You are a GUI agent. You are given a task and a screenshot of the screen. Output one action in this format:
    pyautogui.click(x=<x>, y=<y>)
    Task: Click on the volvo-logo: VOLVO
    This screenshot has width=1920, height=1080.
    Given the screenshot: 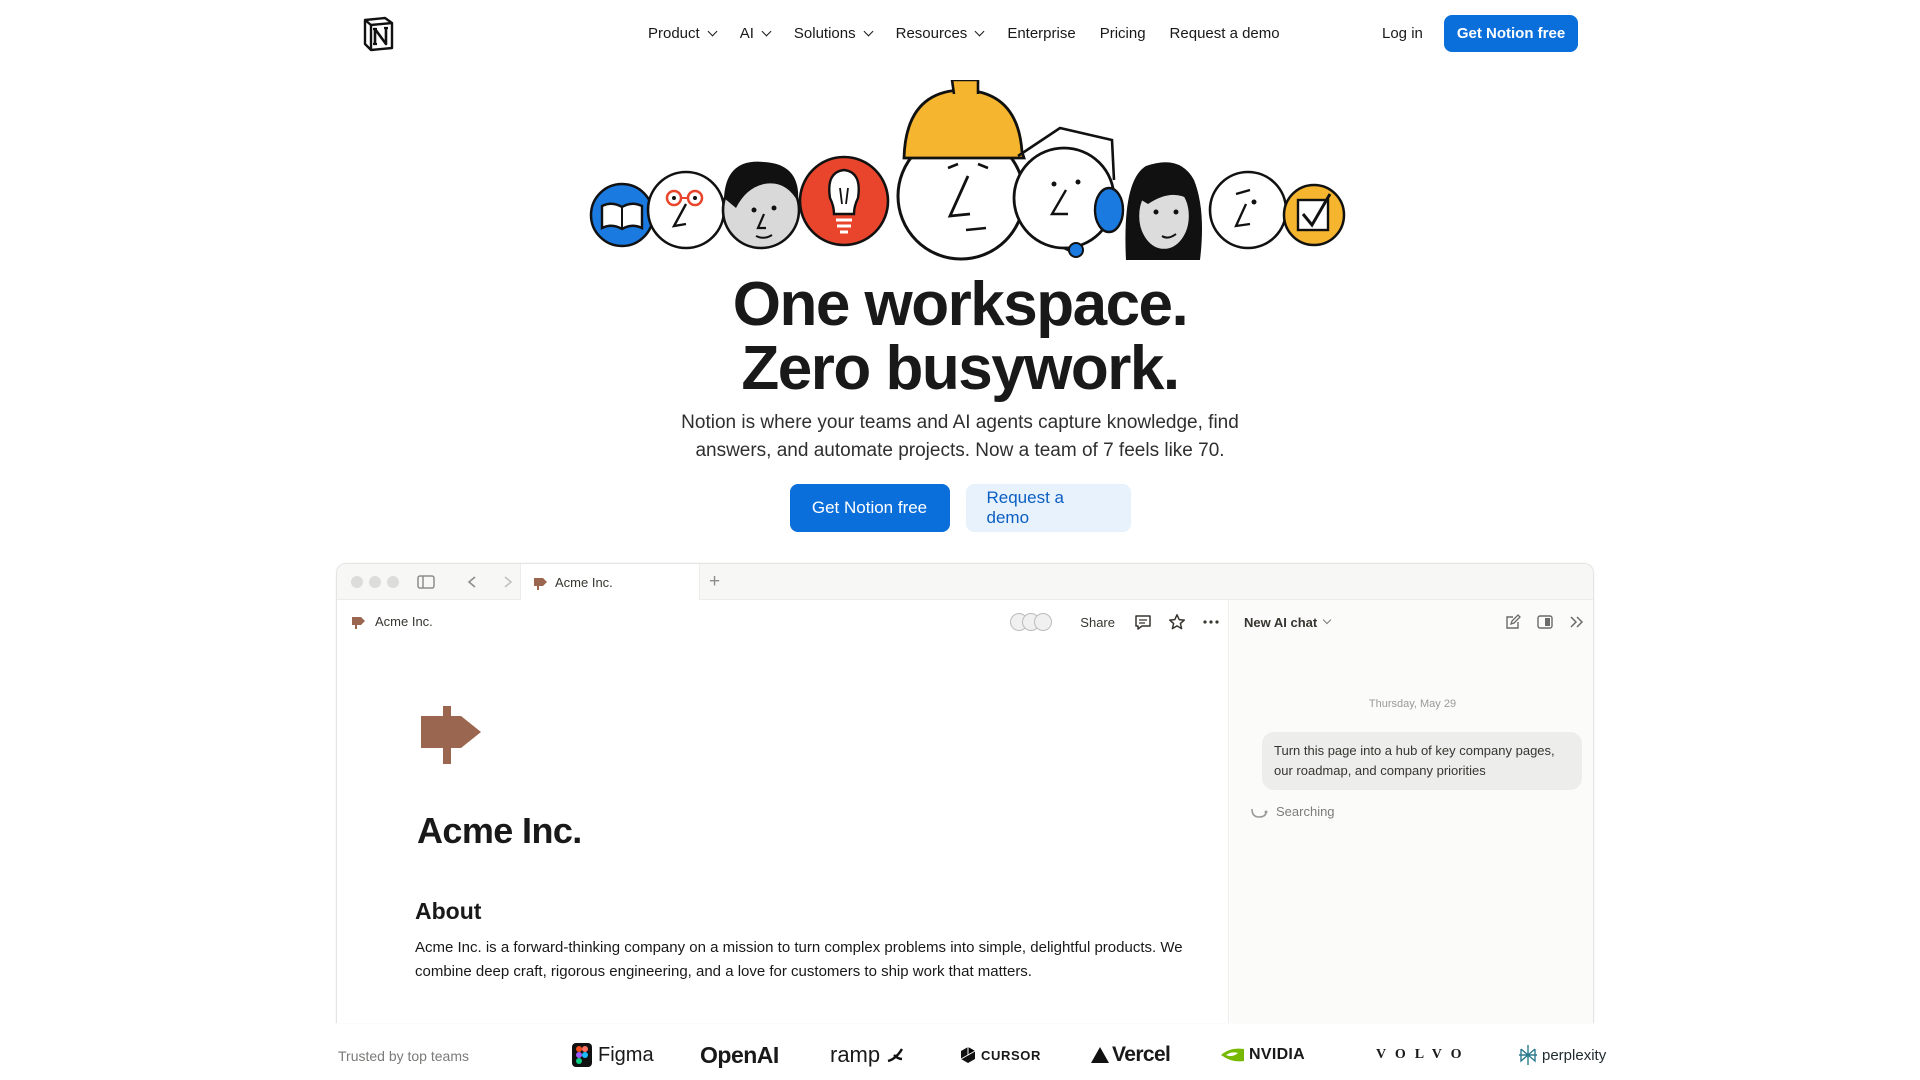 What is the action you would take?
    pyautogui.click(x=1423, y=1055)
    